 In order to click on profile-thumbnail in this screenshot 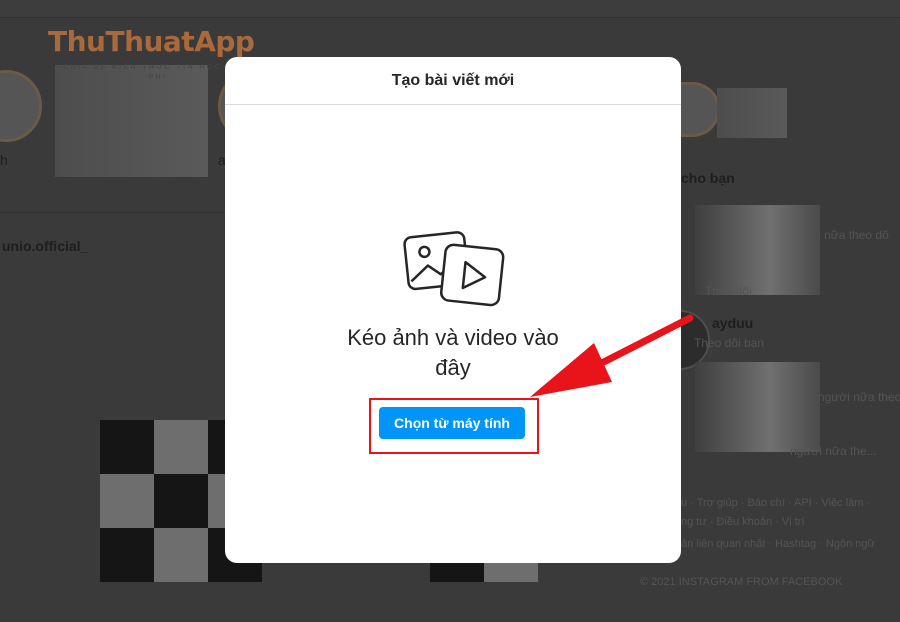, I will do `click(752, 113)`.